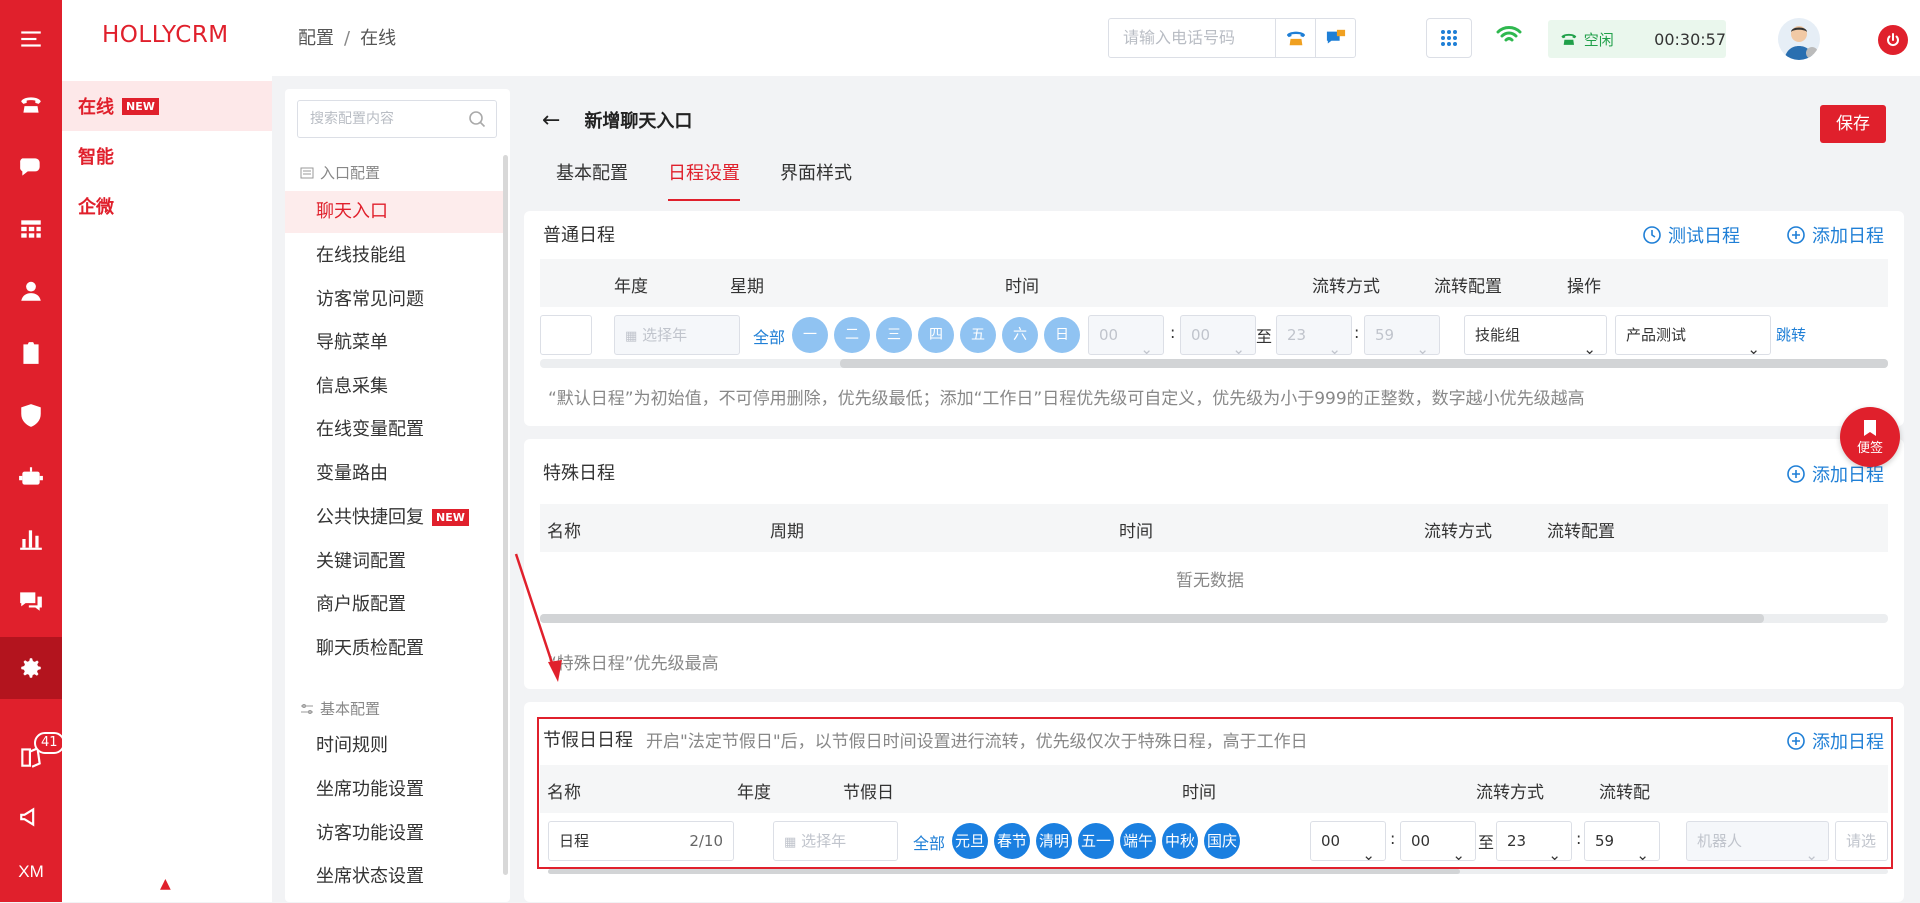 The width and height of the screenshot is (1920, 903). What do you see at coordinates (31, 601) in the screenshot?
I see `messages-icon` at bounding box center [31, 601].